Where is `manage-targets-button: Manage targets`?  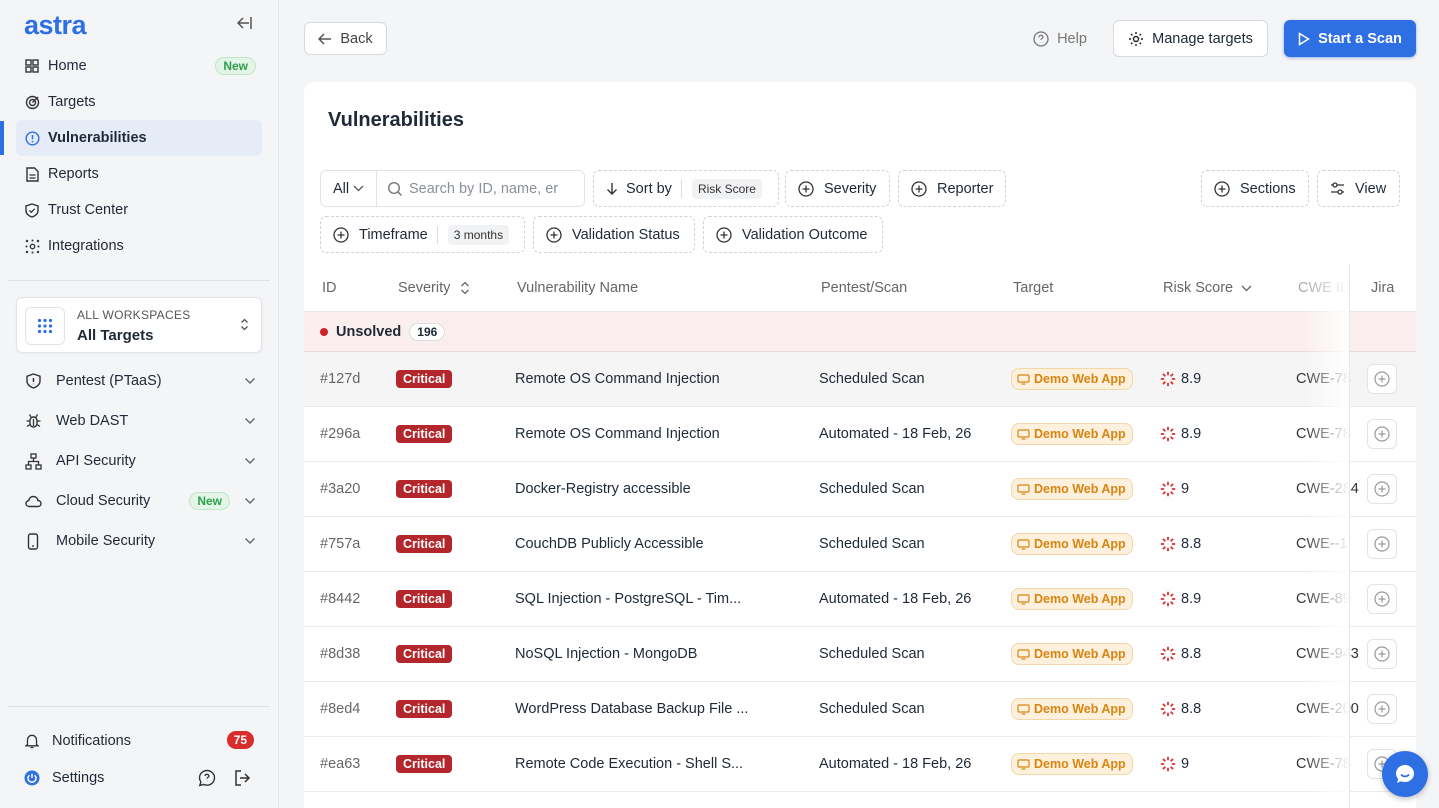
manage-targets-button: Manage targets is located at coordinates (1190, 38).